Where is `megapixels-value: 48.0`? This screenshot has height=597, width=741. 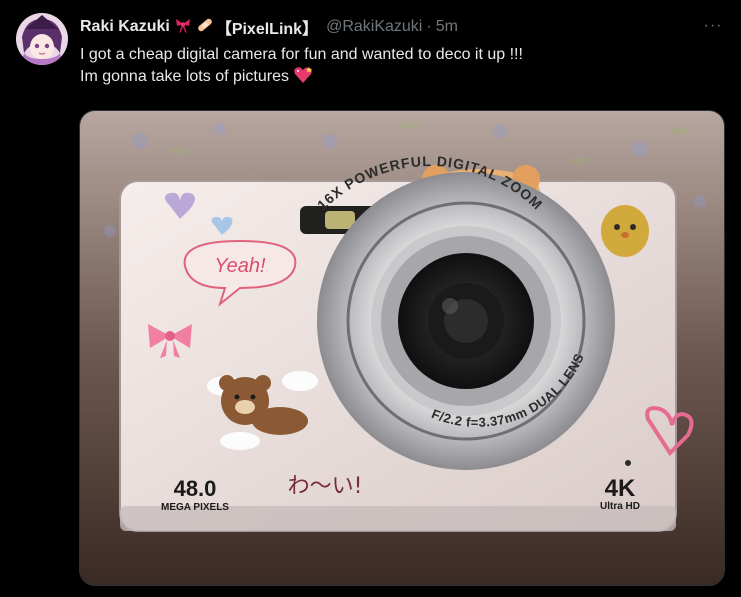 megapixels-value: 48.0 is located at coordinates (195, 488).